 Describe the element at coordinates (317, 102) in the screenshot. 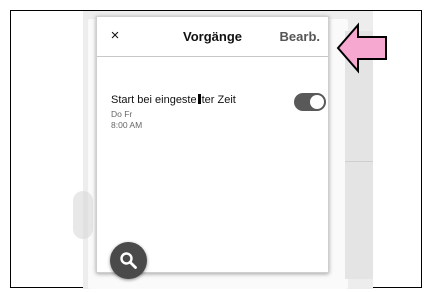

I see `toggle-knob` at that location.